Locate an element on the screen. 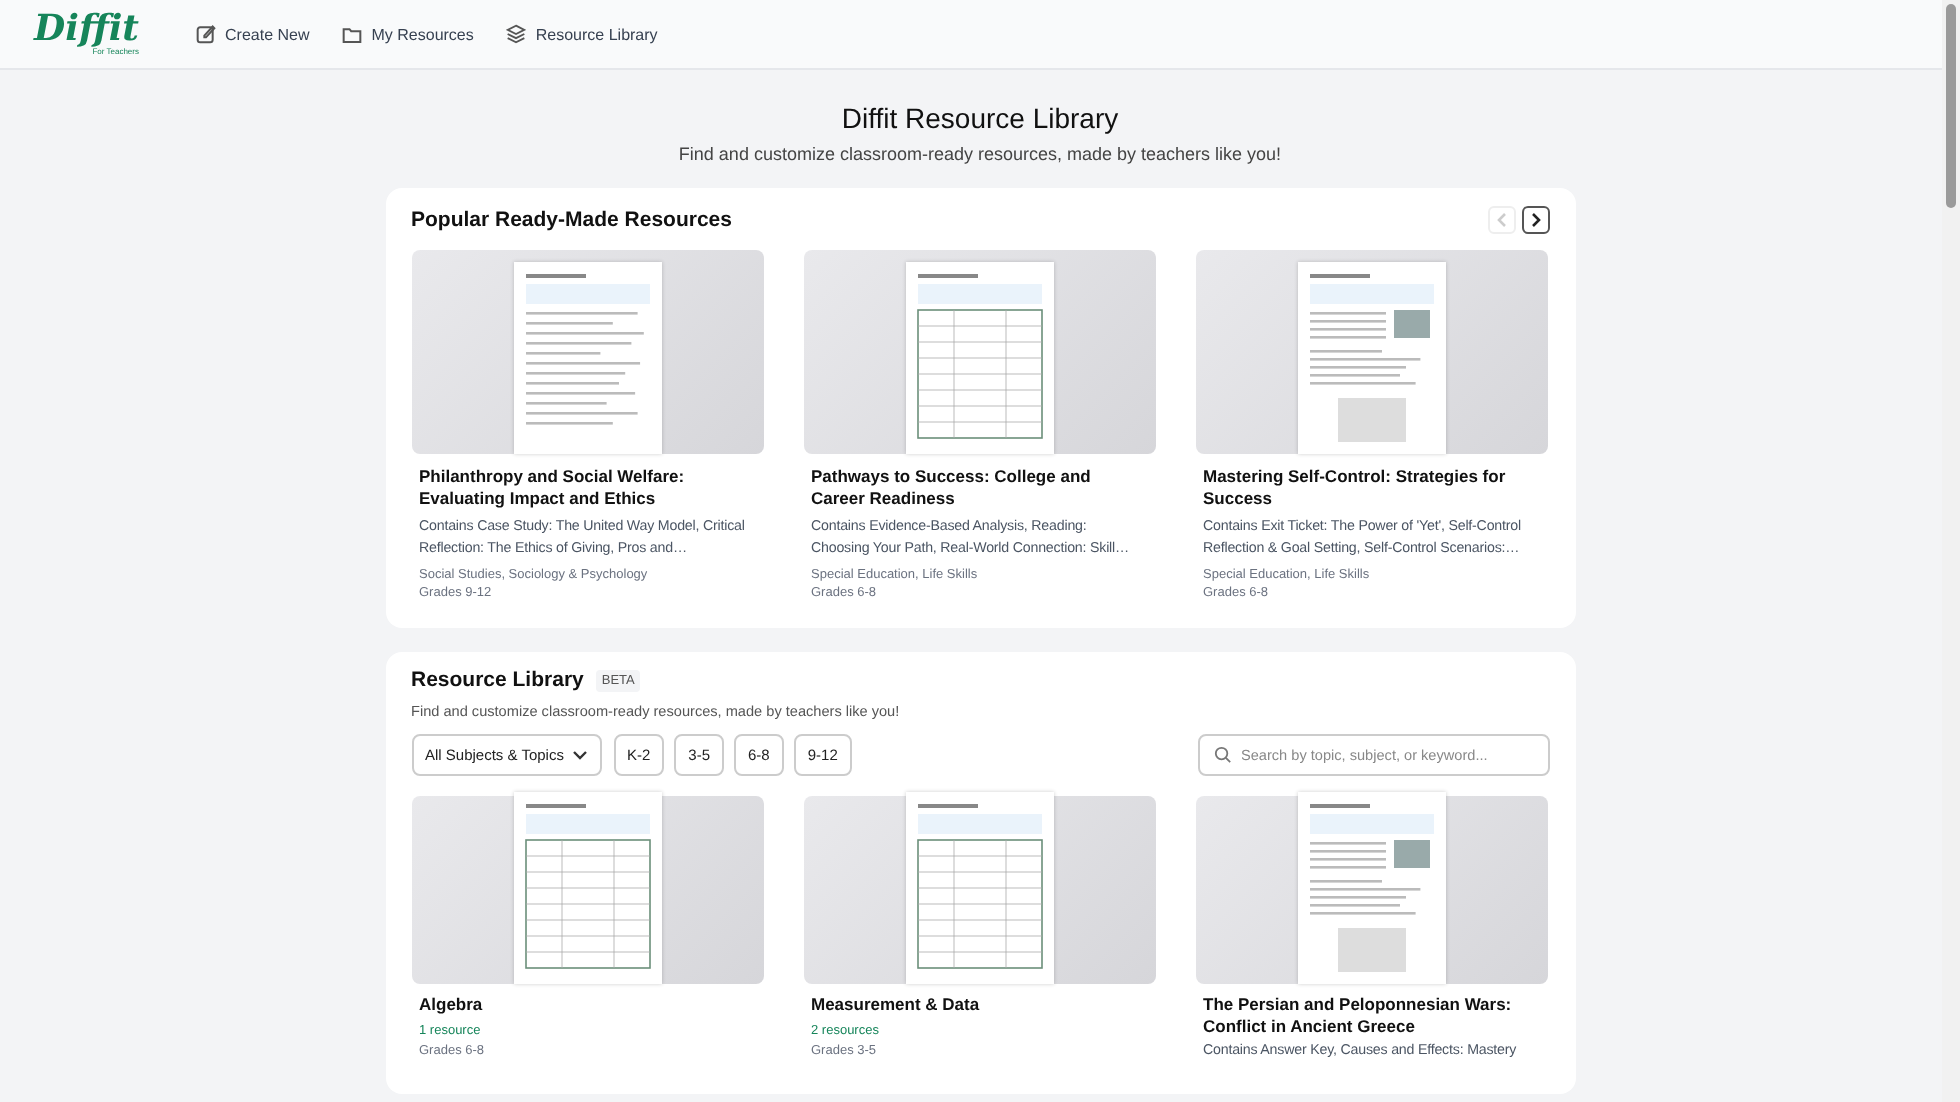 The width and height of the screenshot is (1960, 1102). logo-text: Diffit is located at coordinates (86, 30).